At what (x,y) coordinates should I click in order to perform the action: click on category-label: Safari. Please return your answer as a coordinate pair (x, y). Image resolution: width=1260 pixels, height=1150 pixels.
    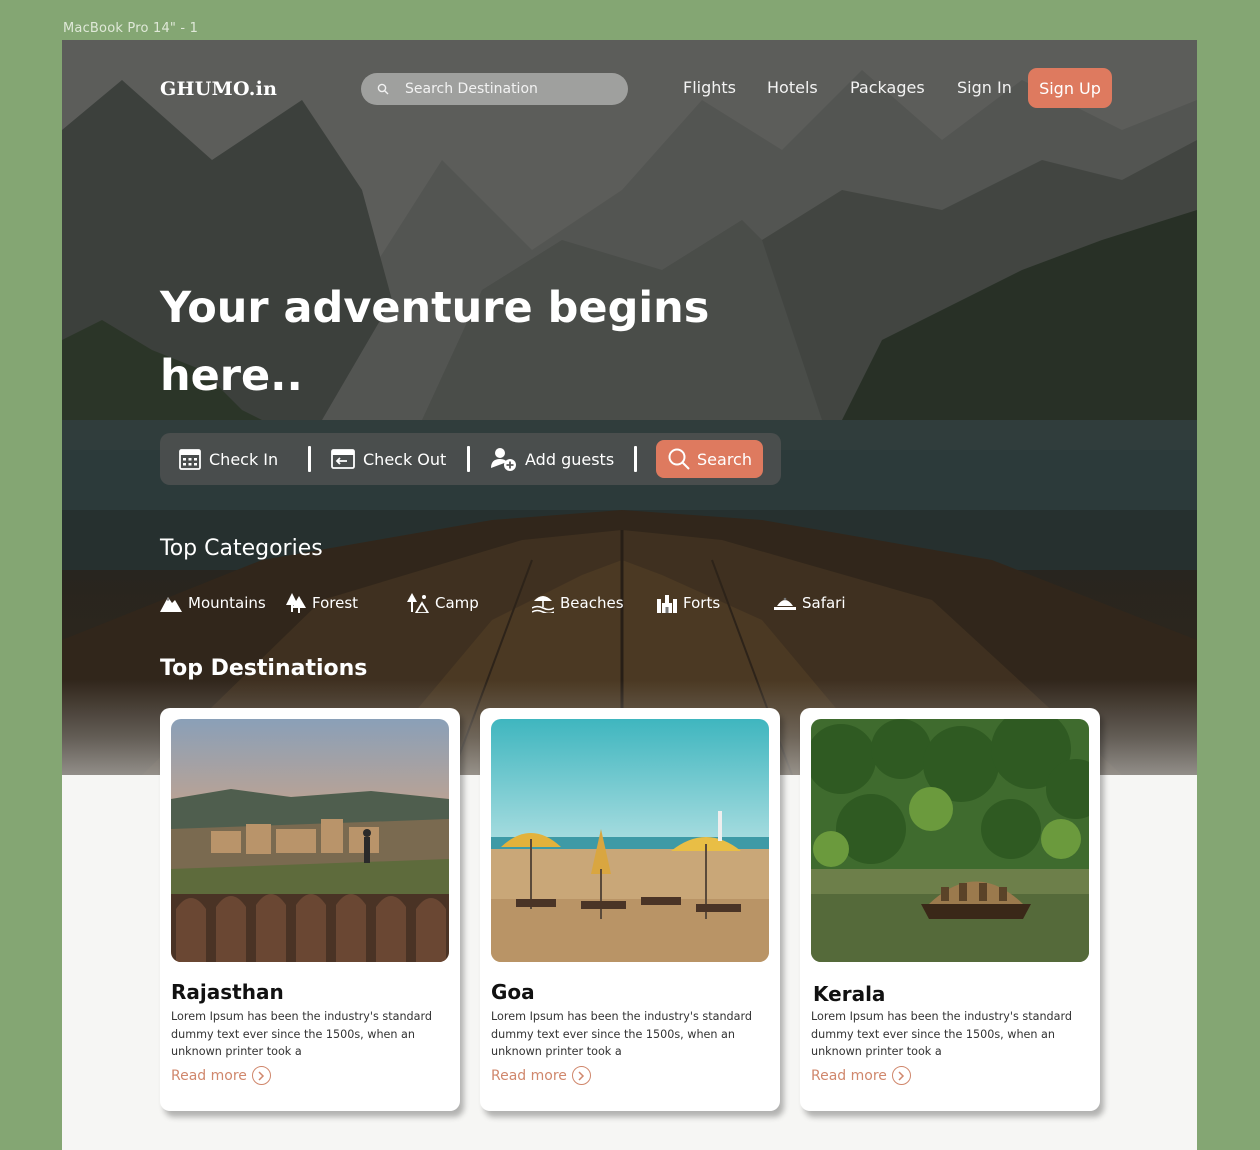
    Looking at the image, I should click on (824, 603).